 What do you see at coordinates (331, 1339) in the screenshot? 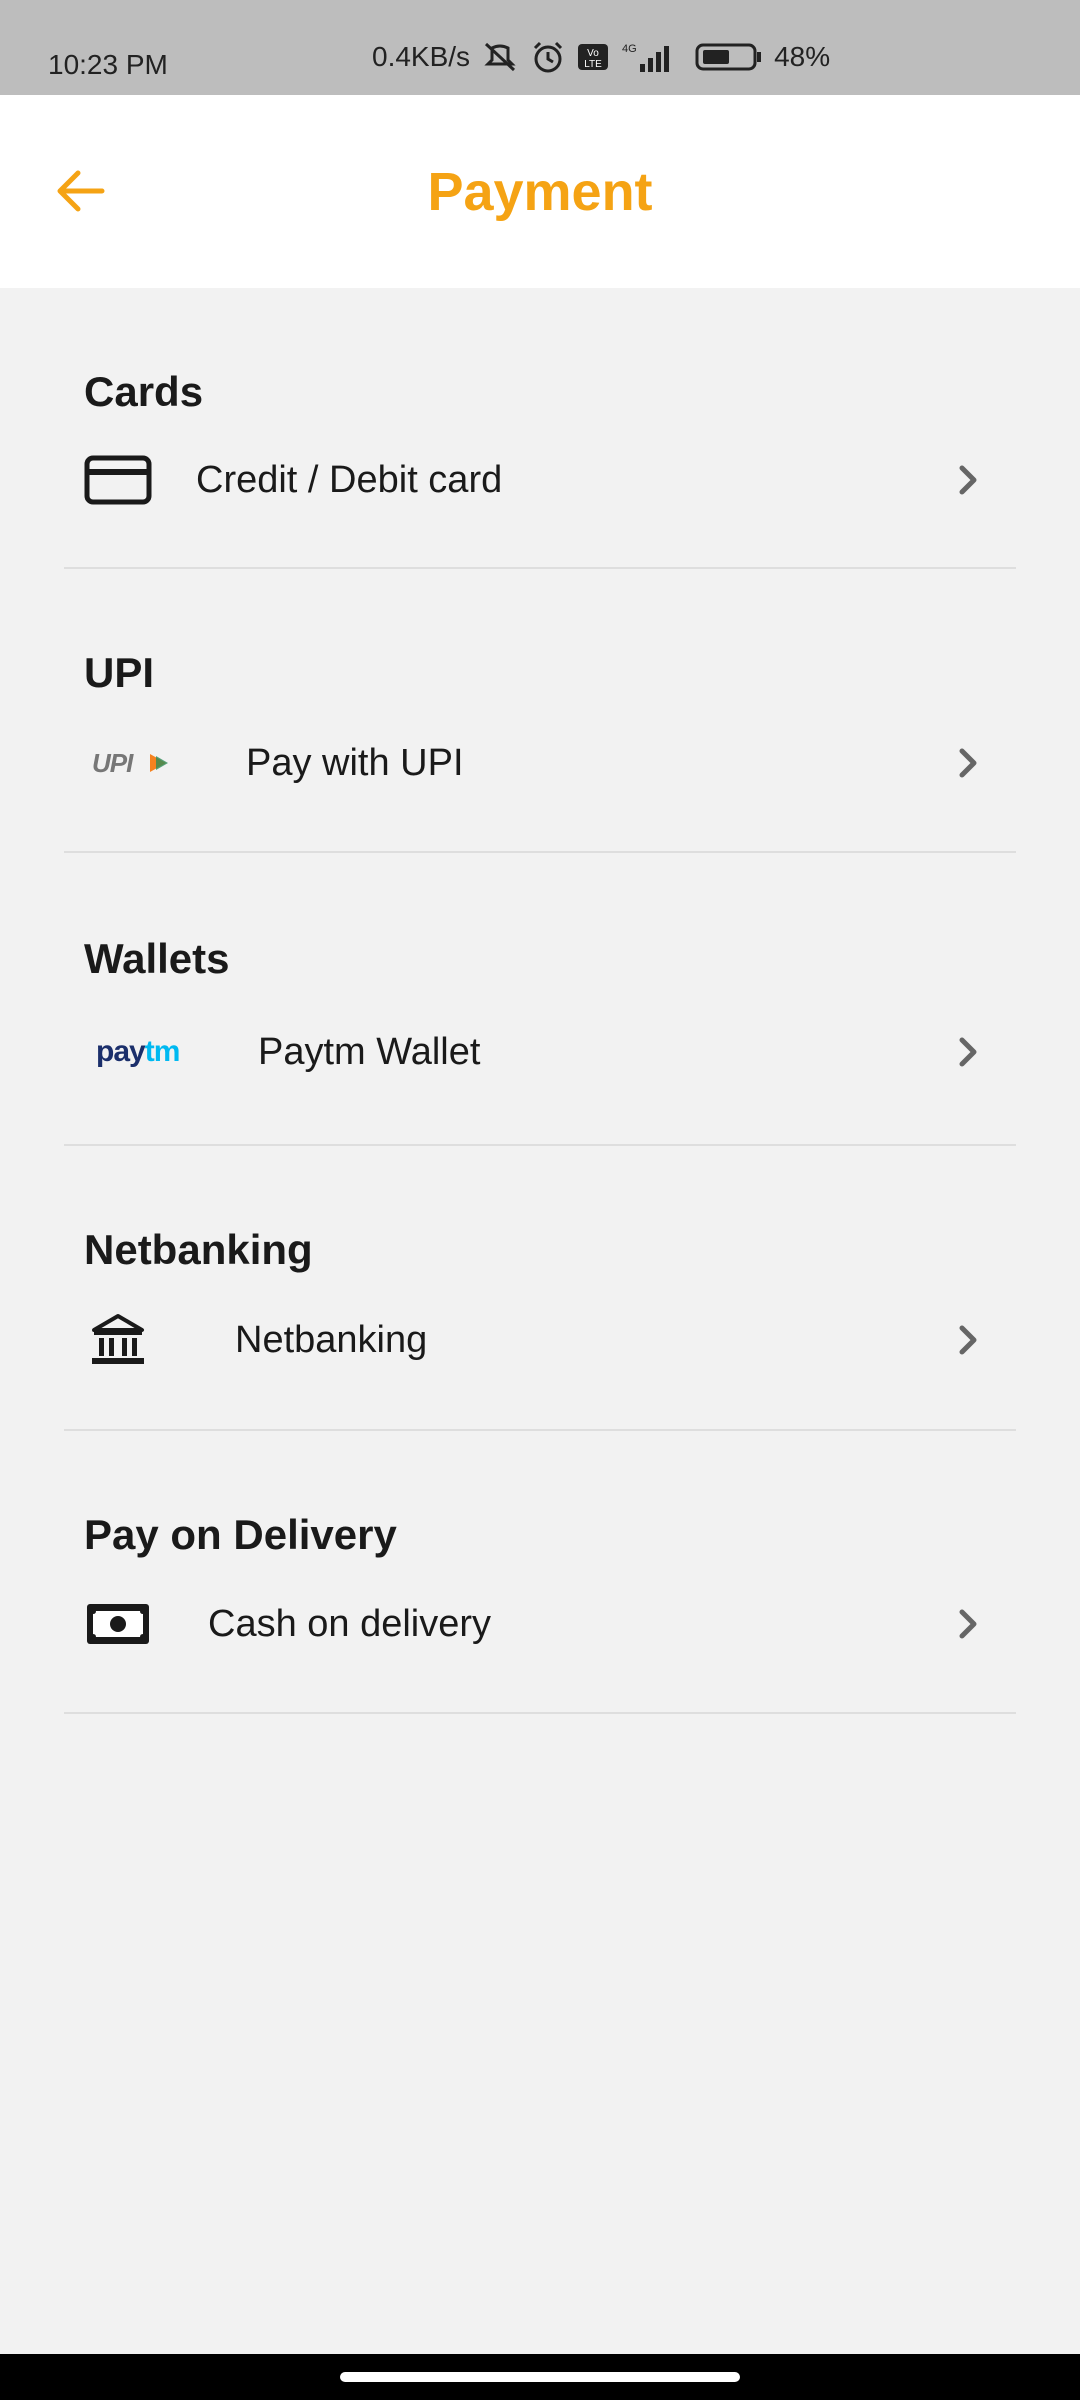
I see `option-label: Netbanking` at bounding box center [331, 1339].